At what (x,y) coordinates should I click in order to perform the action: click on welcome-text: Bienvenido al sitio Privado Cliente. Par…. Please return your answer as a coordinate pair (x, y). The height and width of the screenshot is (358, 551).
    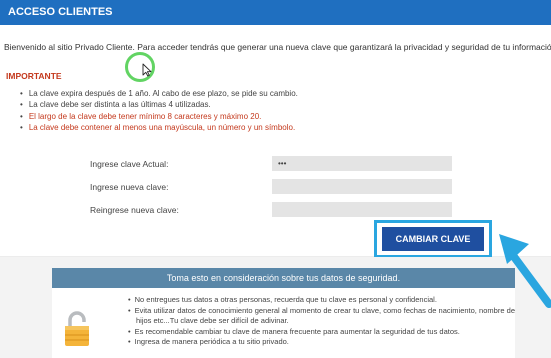
    Looking at the image, I should click on (277, 47).